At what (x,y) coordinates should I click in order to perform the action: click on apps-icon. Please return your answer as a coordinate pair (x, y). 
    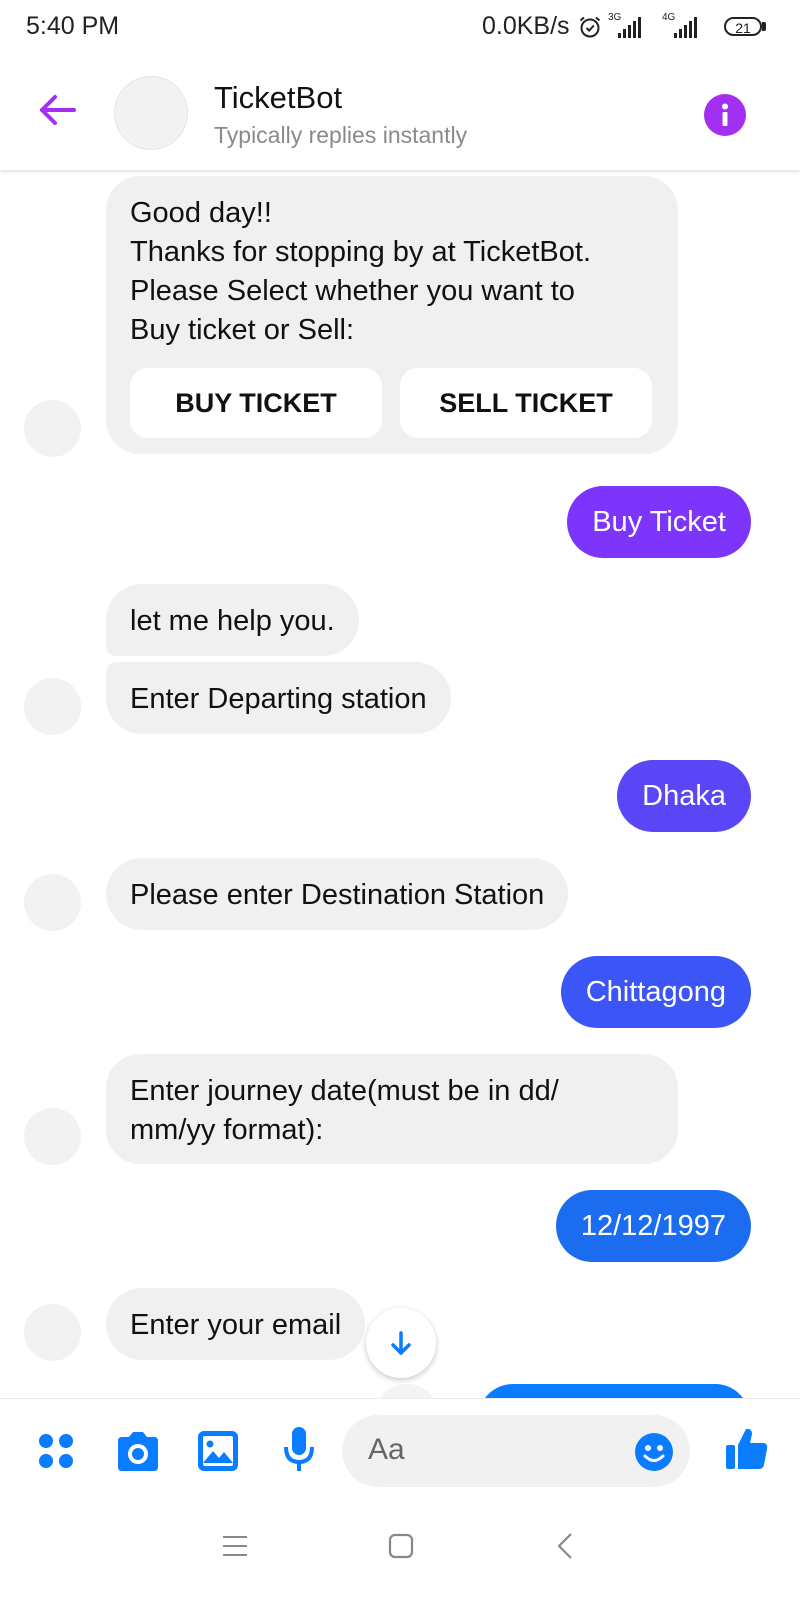
    Looking at the image, I should click on (56, 1451).